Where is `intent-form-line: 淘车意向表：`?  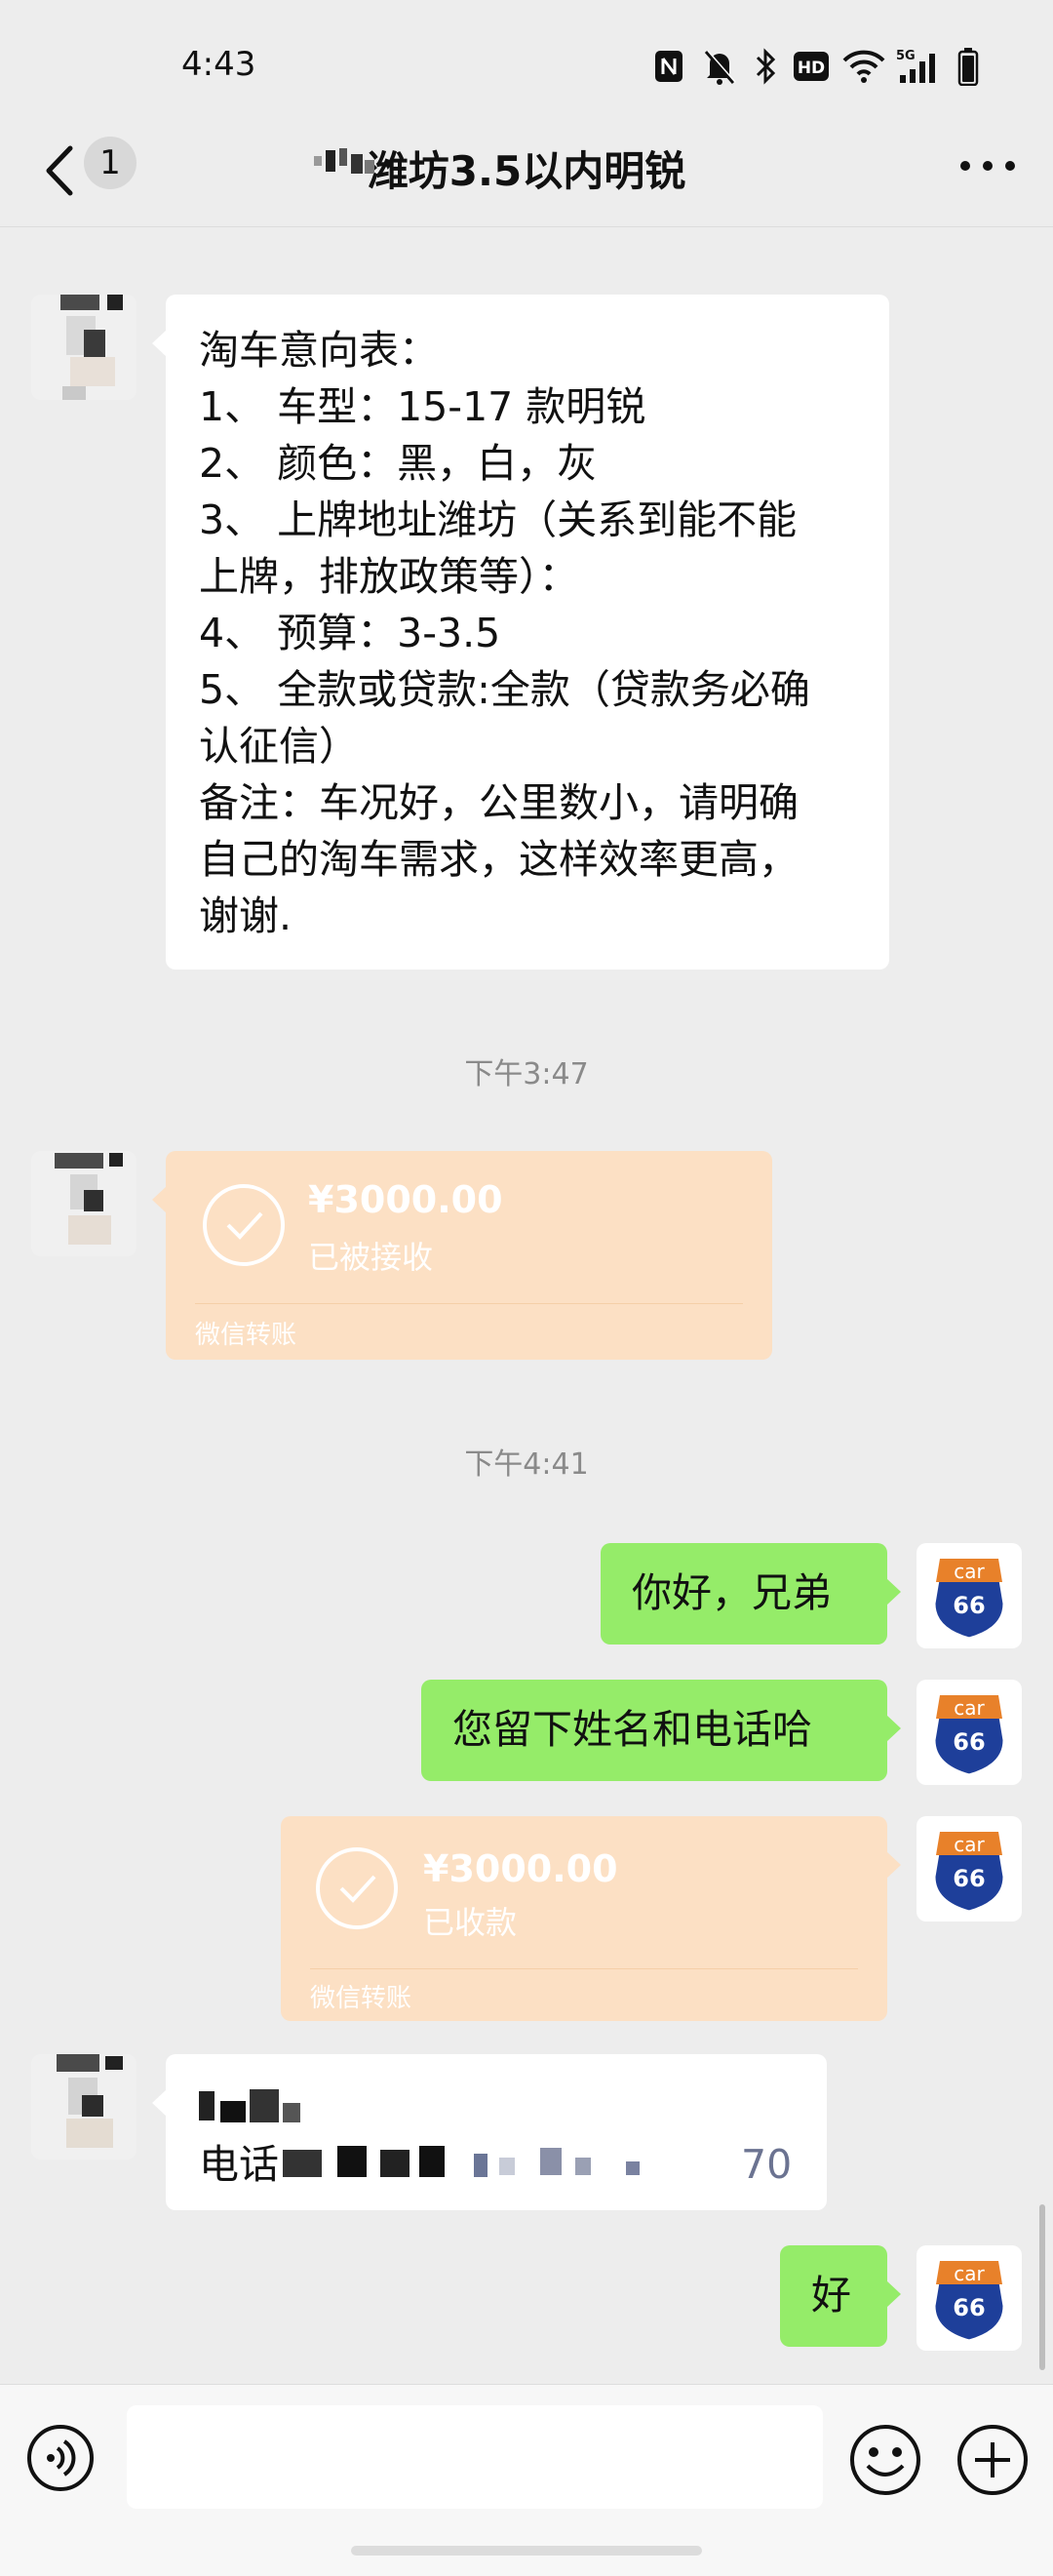
intent-form-line: 淘车意向表： is located at coordinates (319, 350).